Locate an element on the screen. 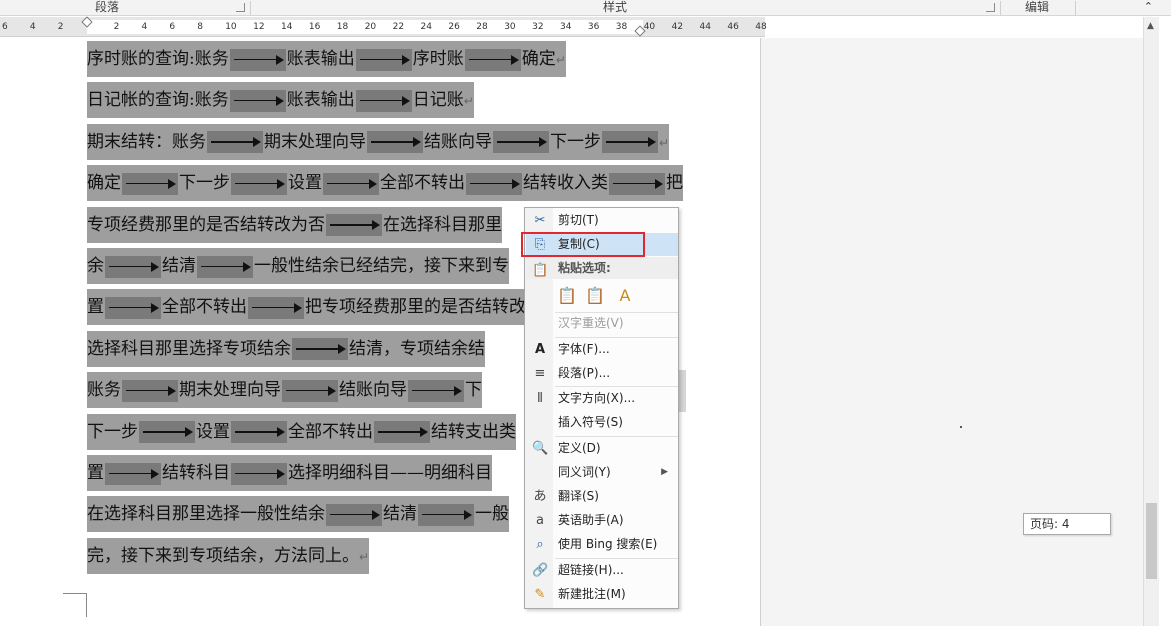 The image size is (1171, 626). document-line: 完，接下来到专项结余，方法同上。↵ is located at coordinates (228, 555).